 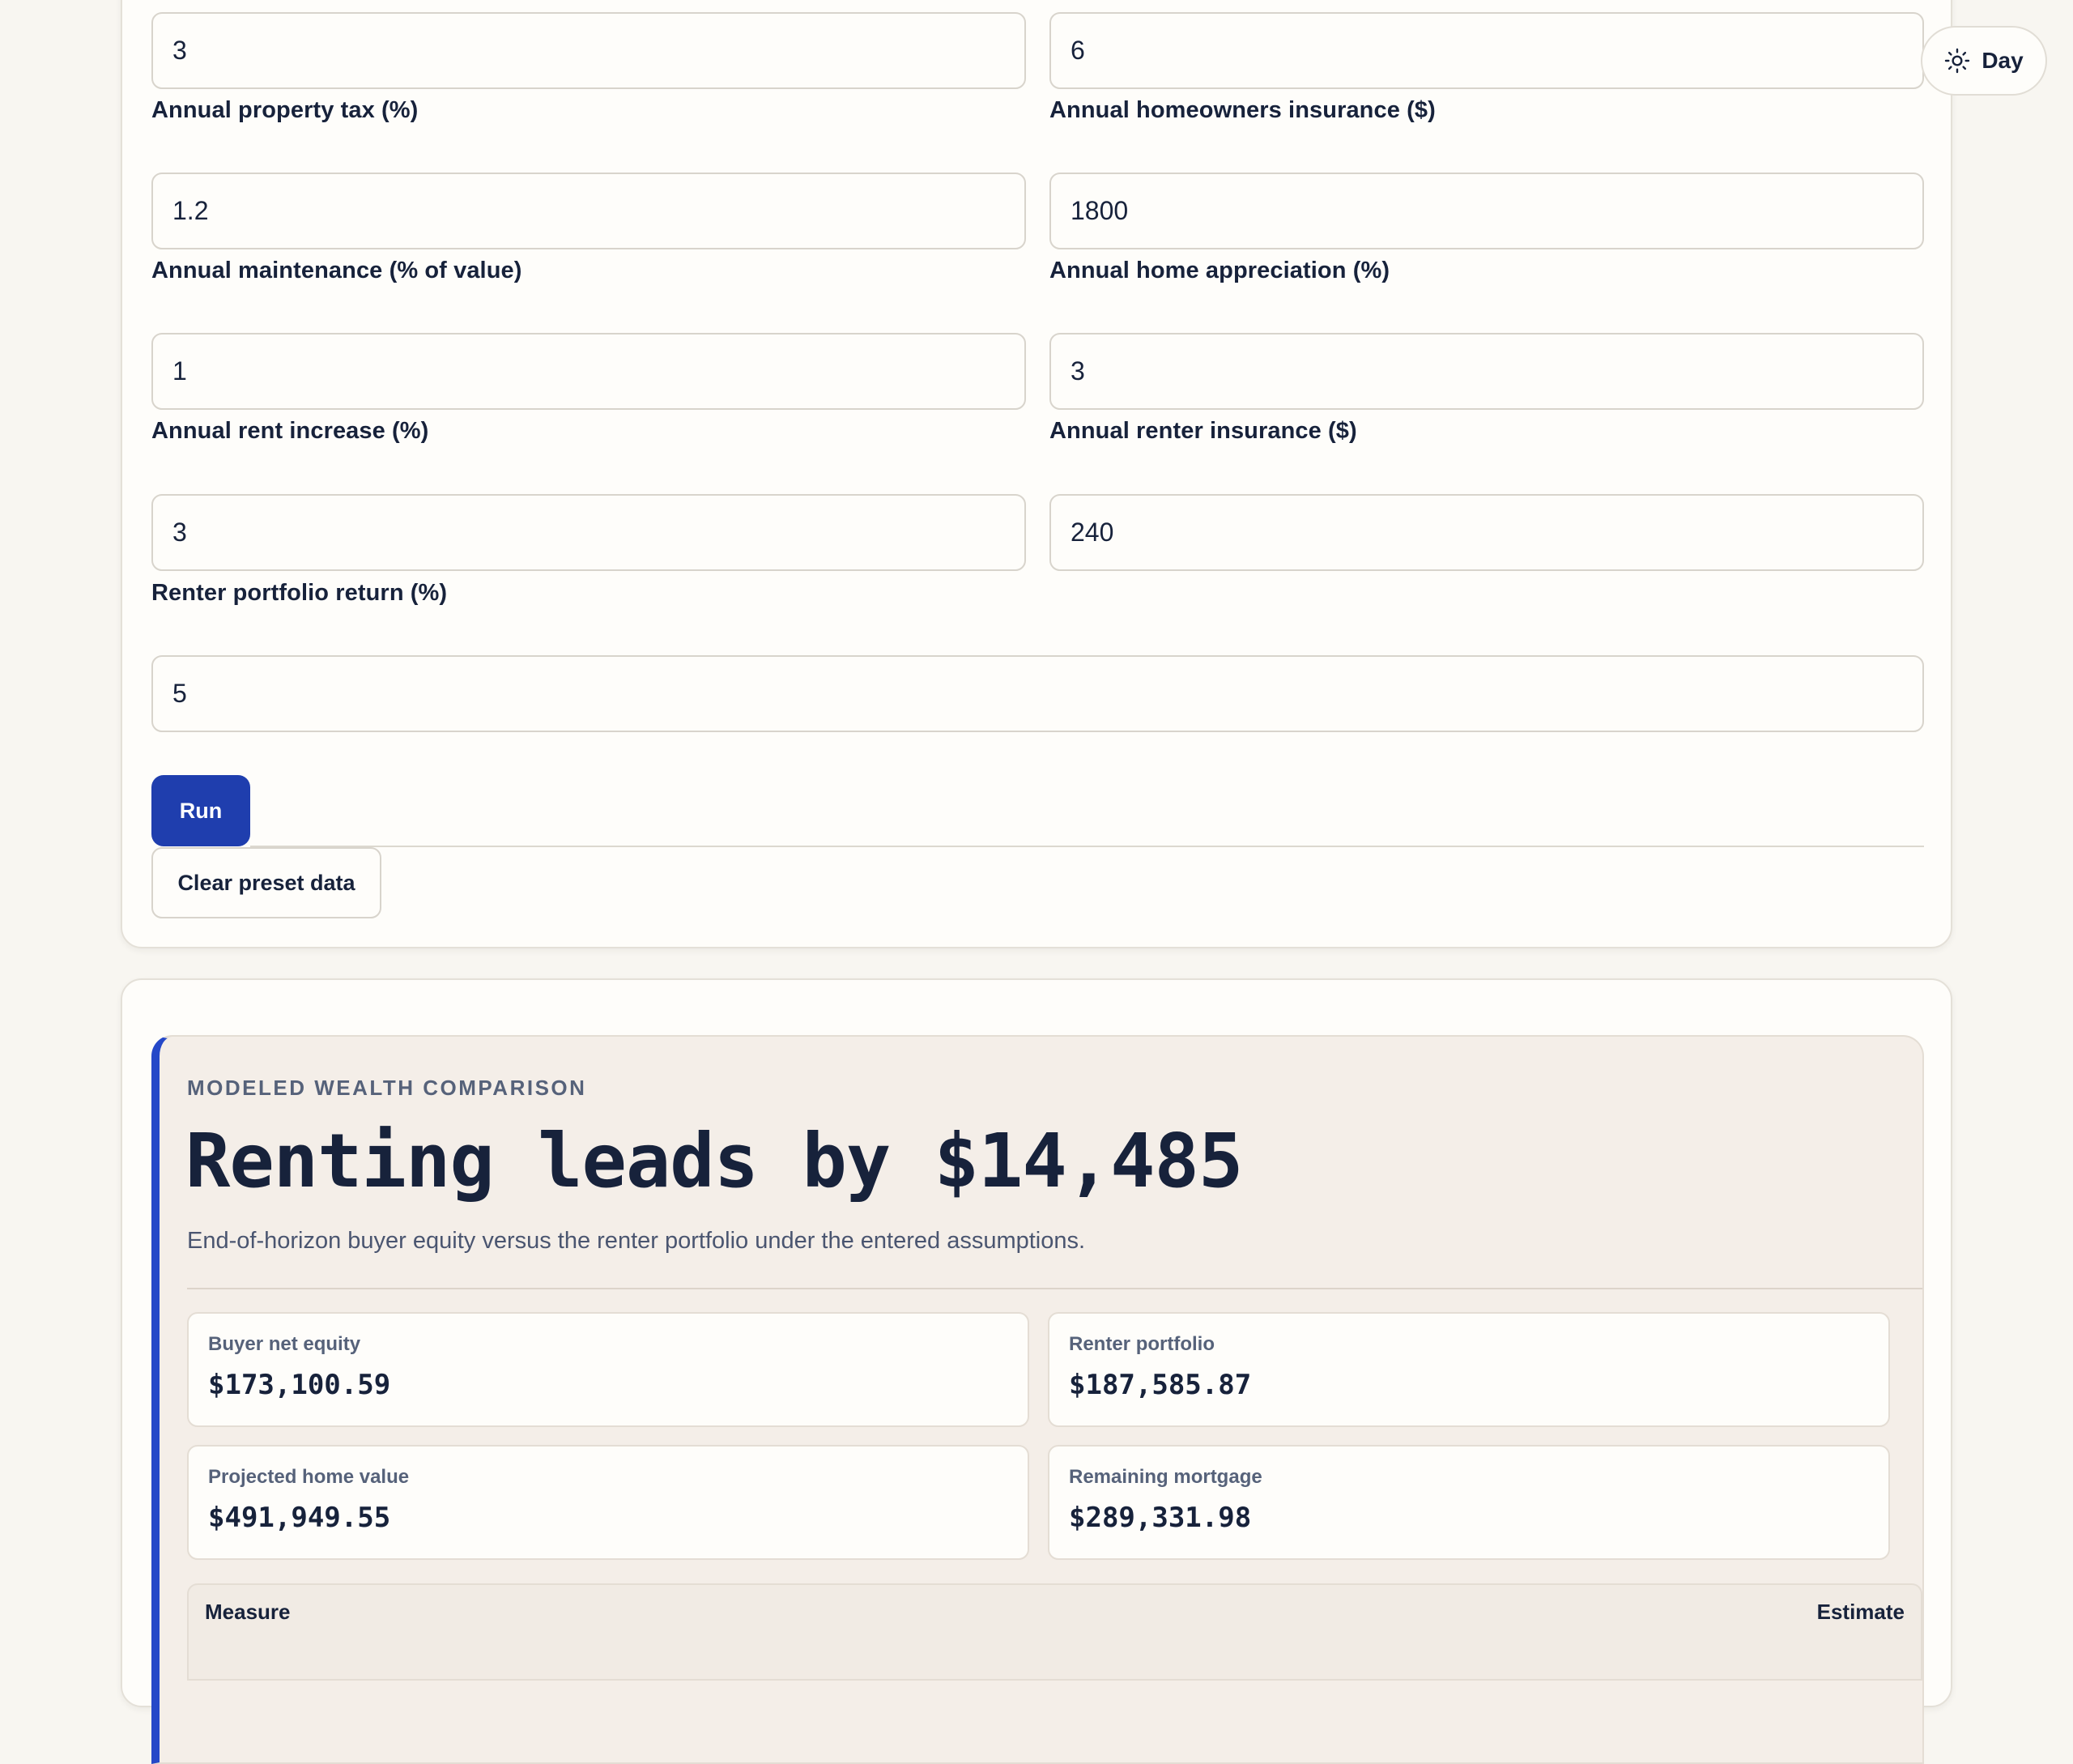 What do you see at coordinates (248, 1612) in the screenshot?
I see `table-header-measure: Measure` at bounding box center [248, 1612].